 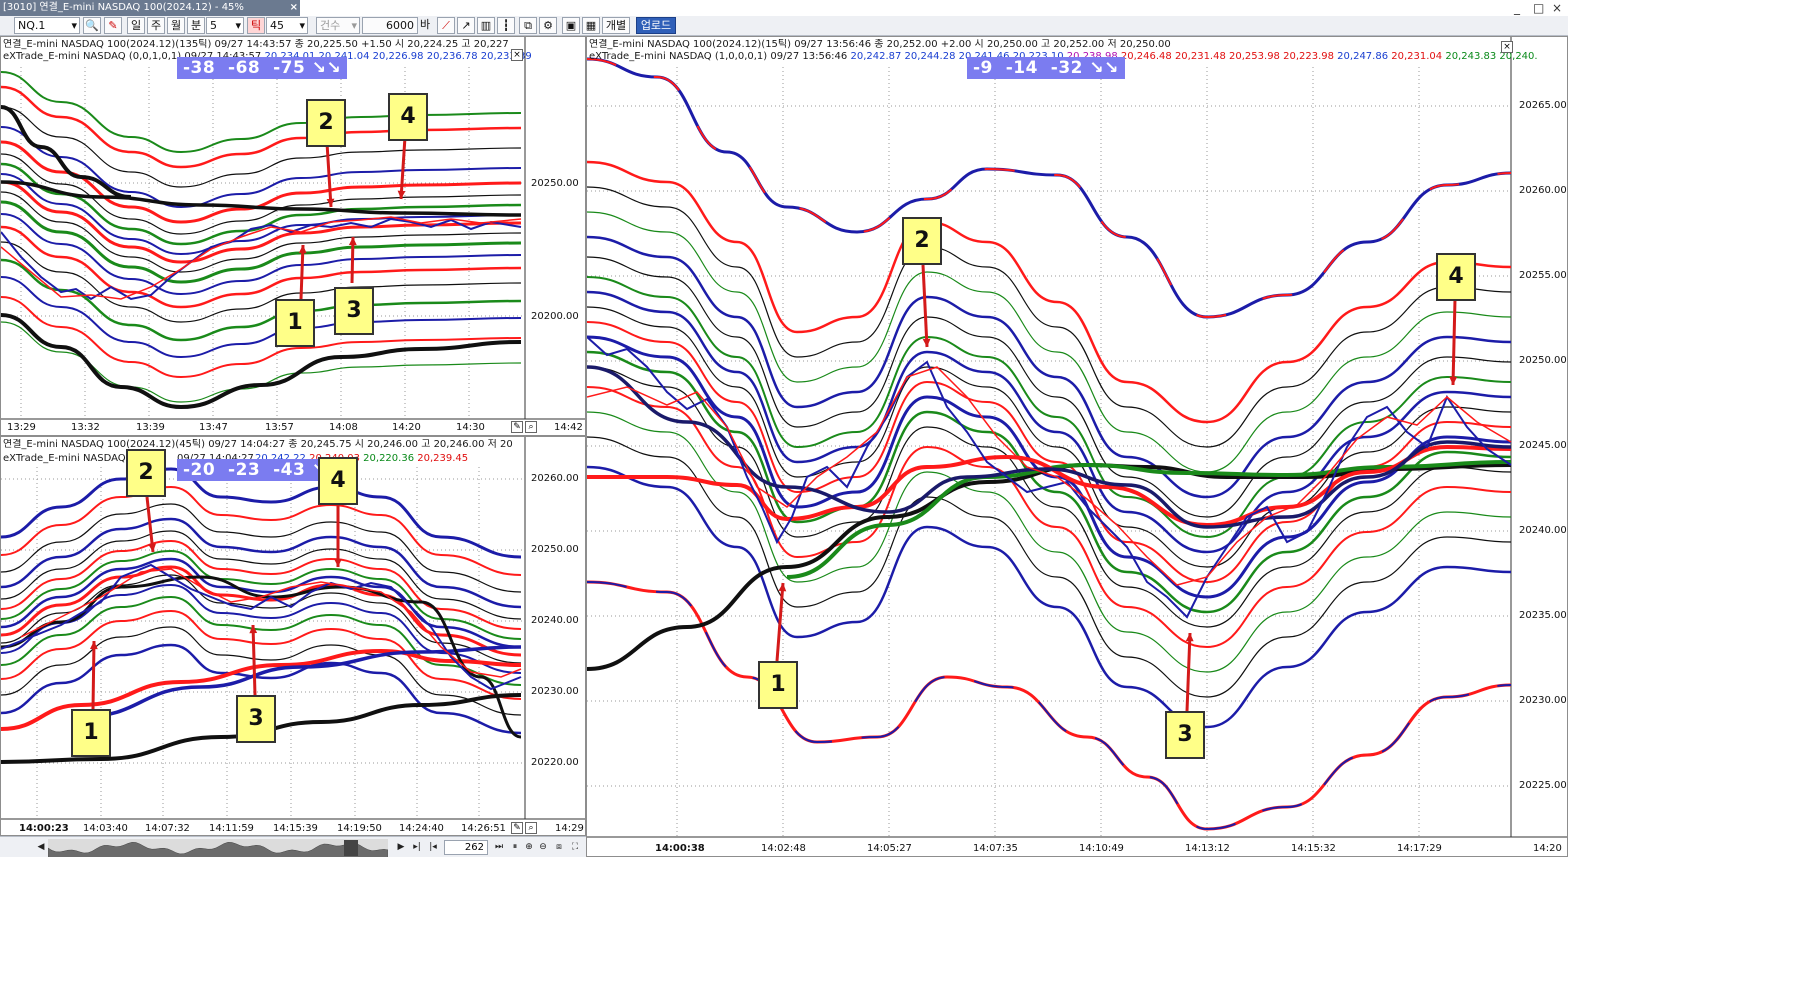 I want to click on copy-icon: ⧉, so click(x=528, y=25).